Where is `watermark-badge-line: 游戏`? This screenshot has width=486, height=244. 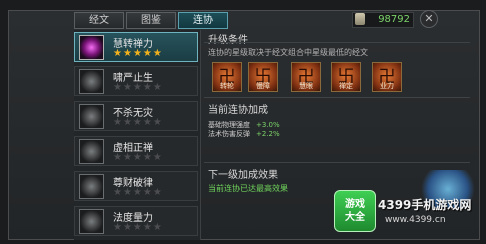
watermark-badge-line: 游戏 is located at coordinates (355, 204).